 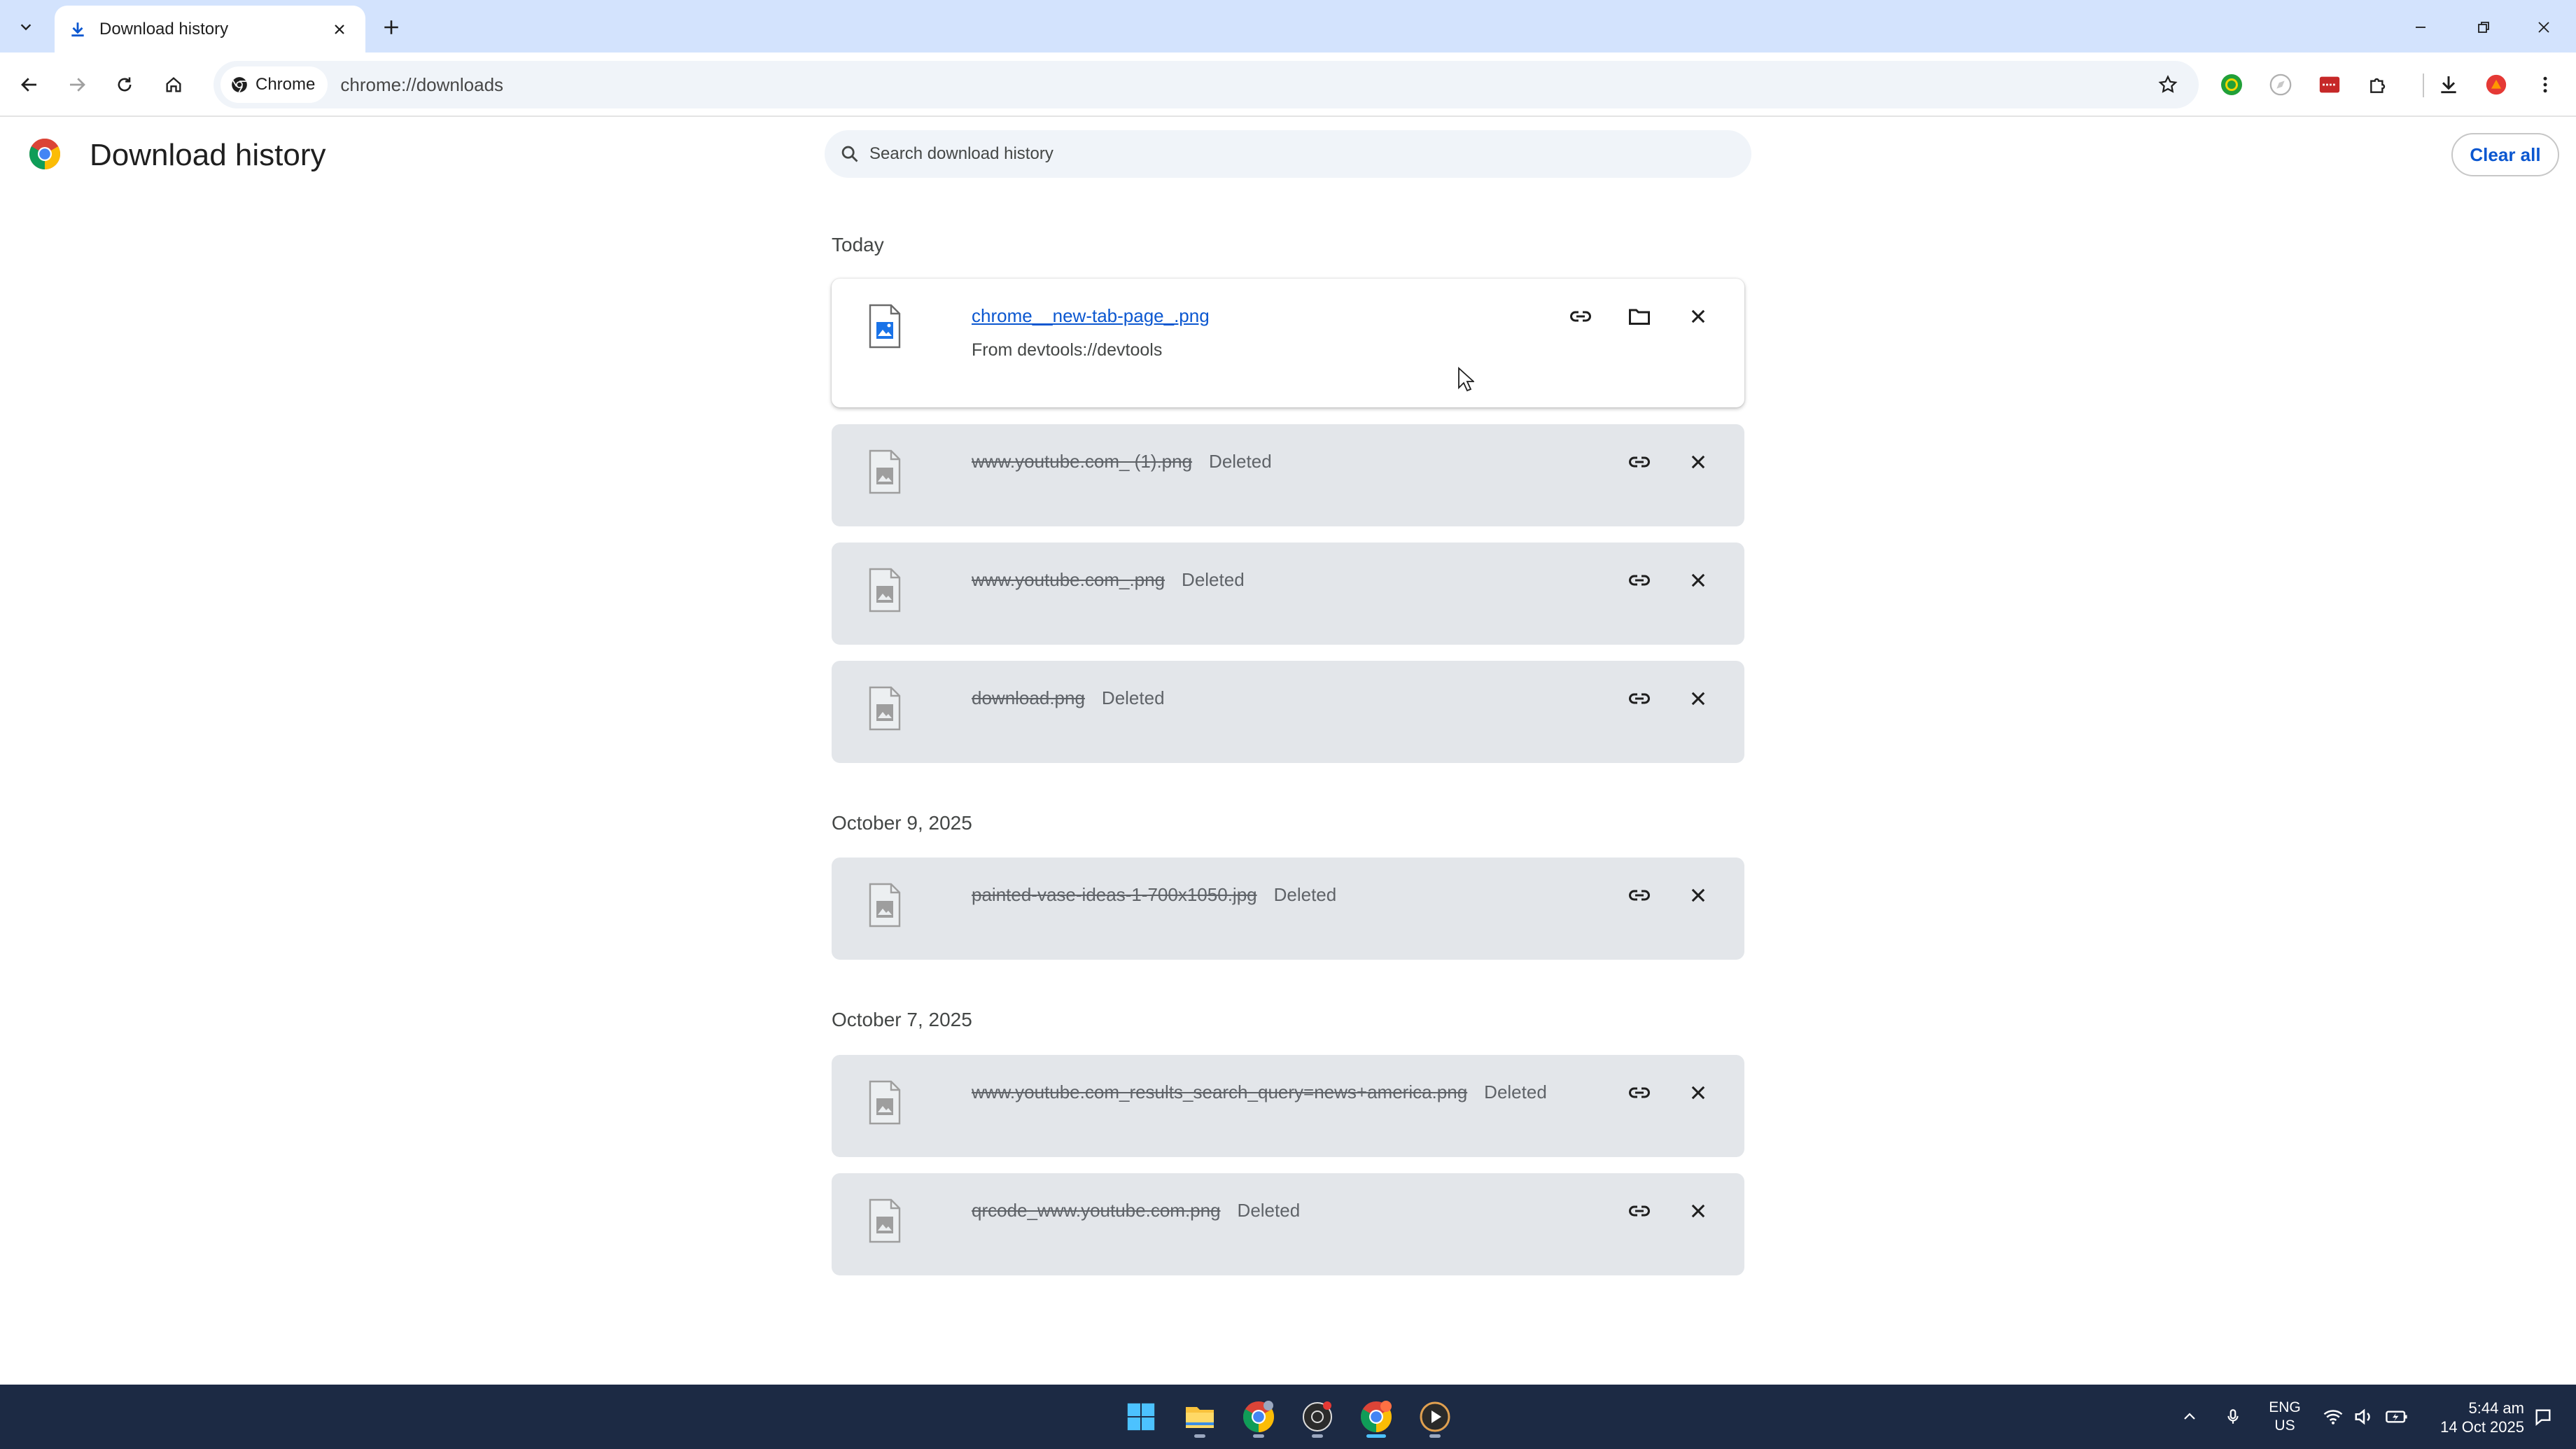 I want to click on taskbar-app-dark, so click(x=1317, y=1416).